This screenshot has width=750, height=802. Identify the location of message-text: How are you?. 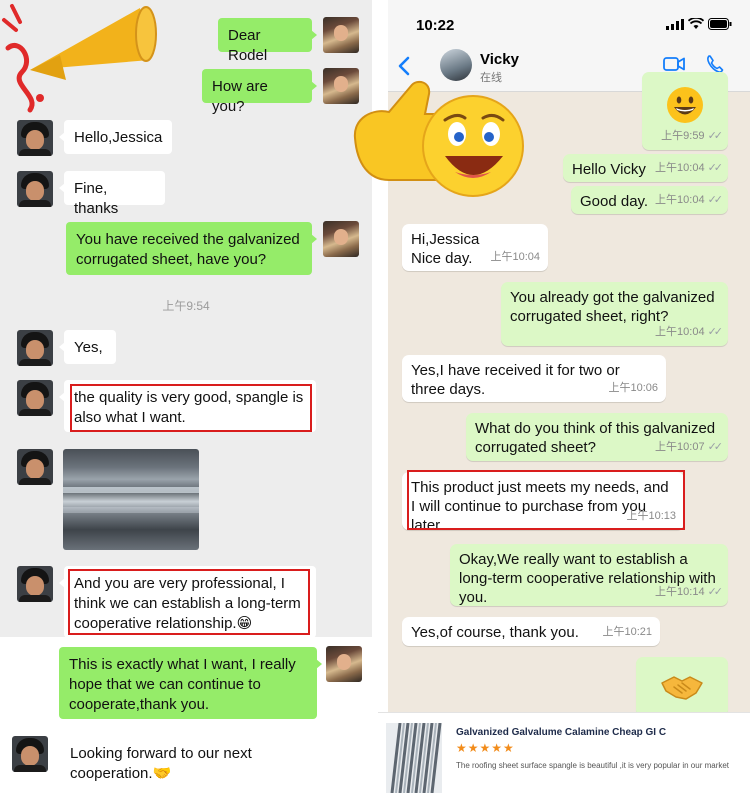
(240, 96).